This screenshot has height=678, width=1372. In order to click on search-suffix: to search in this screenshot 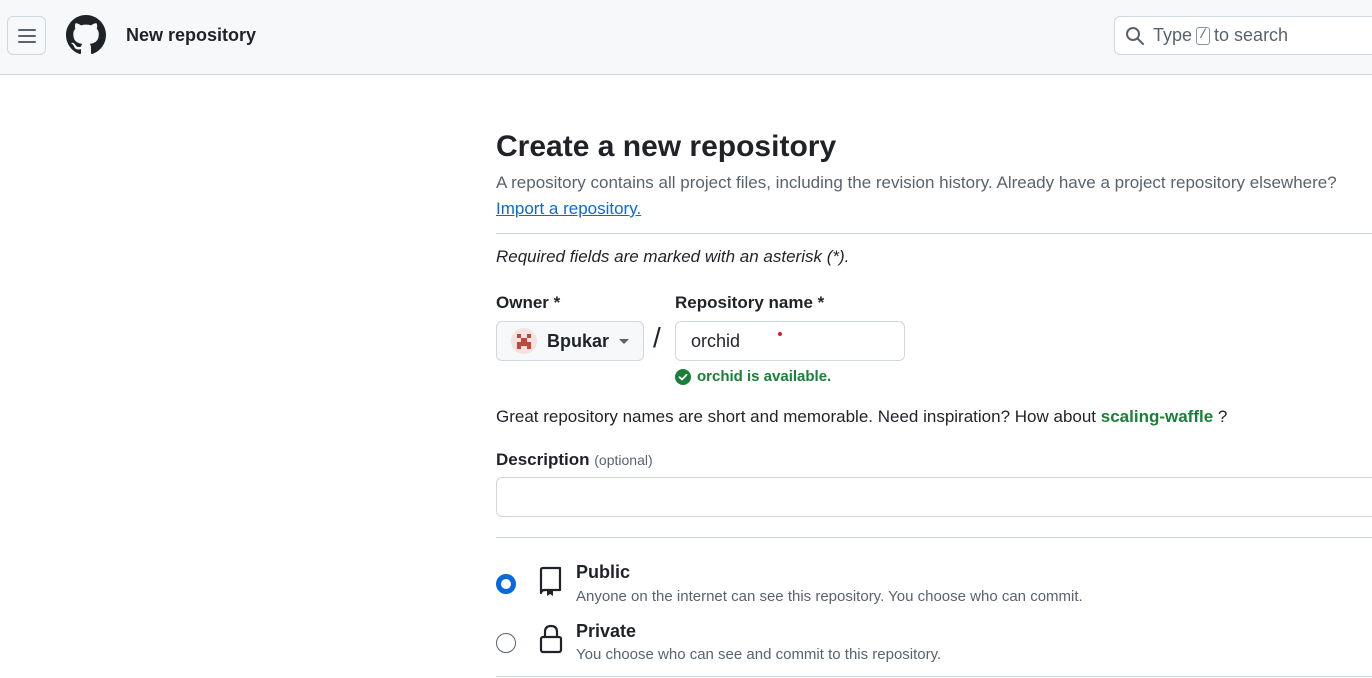, I will do `click(1251, 35)`.